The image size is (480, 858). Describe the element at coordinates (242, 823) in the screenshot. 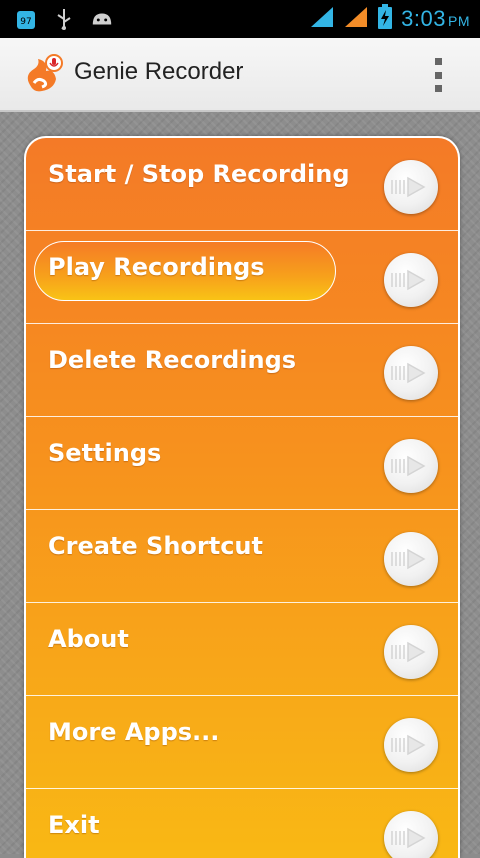

I see `menu-item-exit: Exit` at that location.